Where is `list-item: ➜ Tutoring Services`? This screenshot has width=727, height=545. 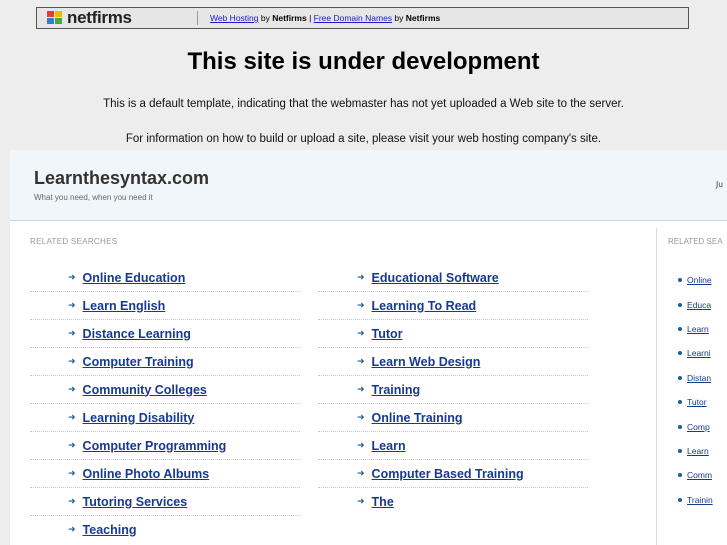 list-item: ➜ Tutoring Services is located at coordinates (165, 502).